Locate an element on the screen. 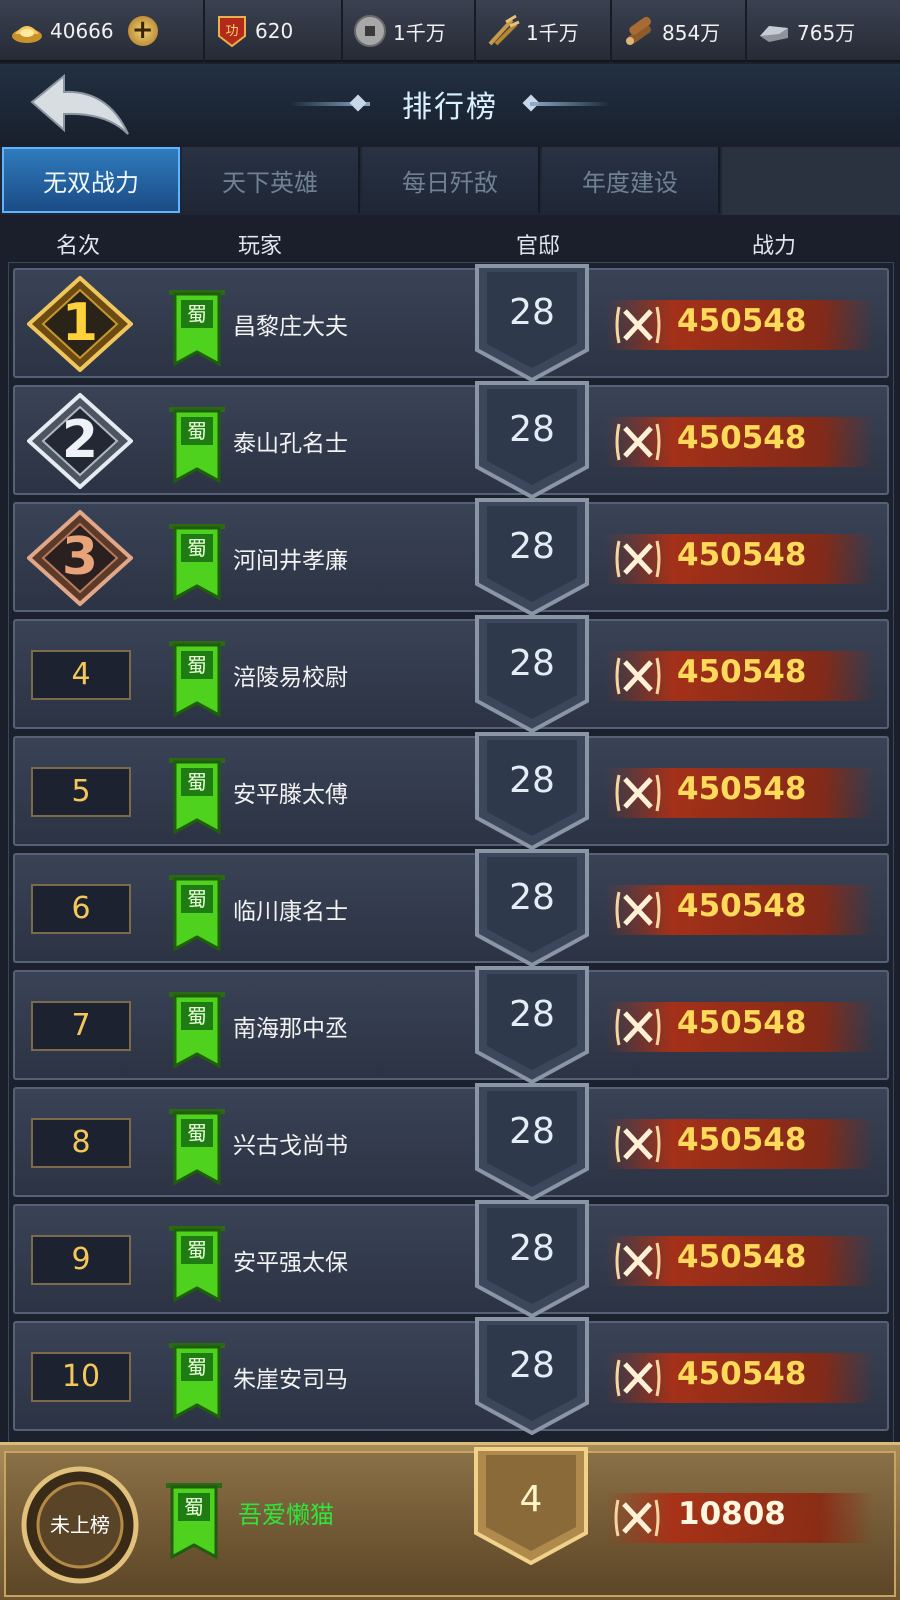 This screenshot has height=1600, width=900. resource-merit: 功 620 is located at coordinates (274, 31).